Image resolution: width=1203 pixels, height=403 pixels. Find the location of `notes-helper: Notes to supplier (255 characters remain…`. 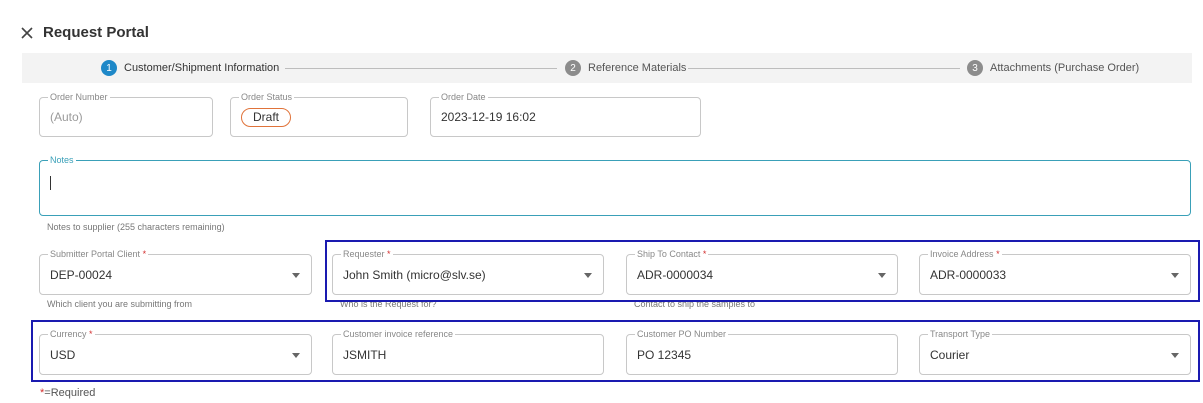

notes-helper: Notes to supplier (255 characters remain… is located at coordinates (136, 227).